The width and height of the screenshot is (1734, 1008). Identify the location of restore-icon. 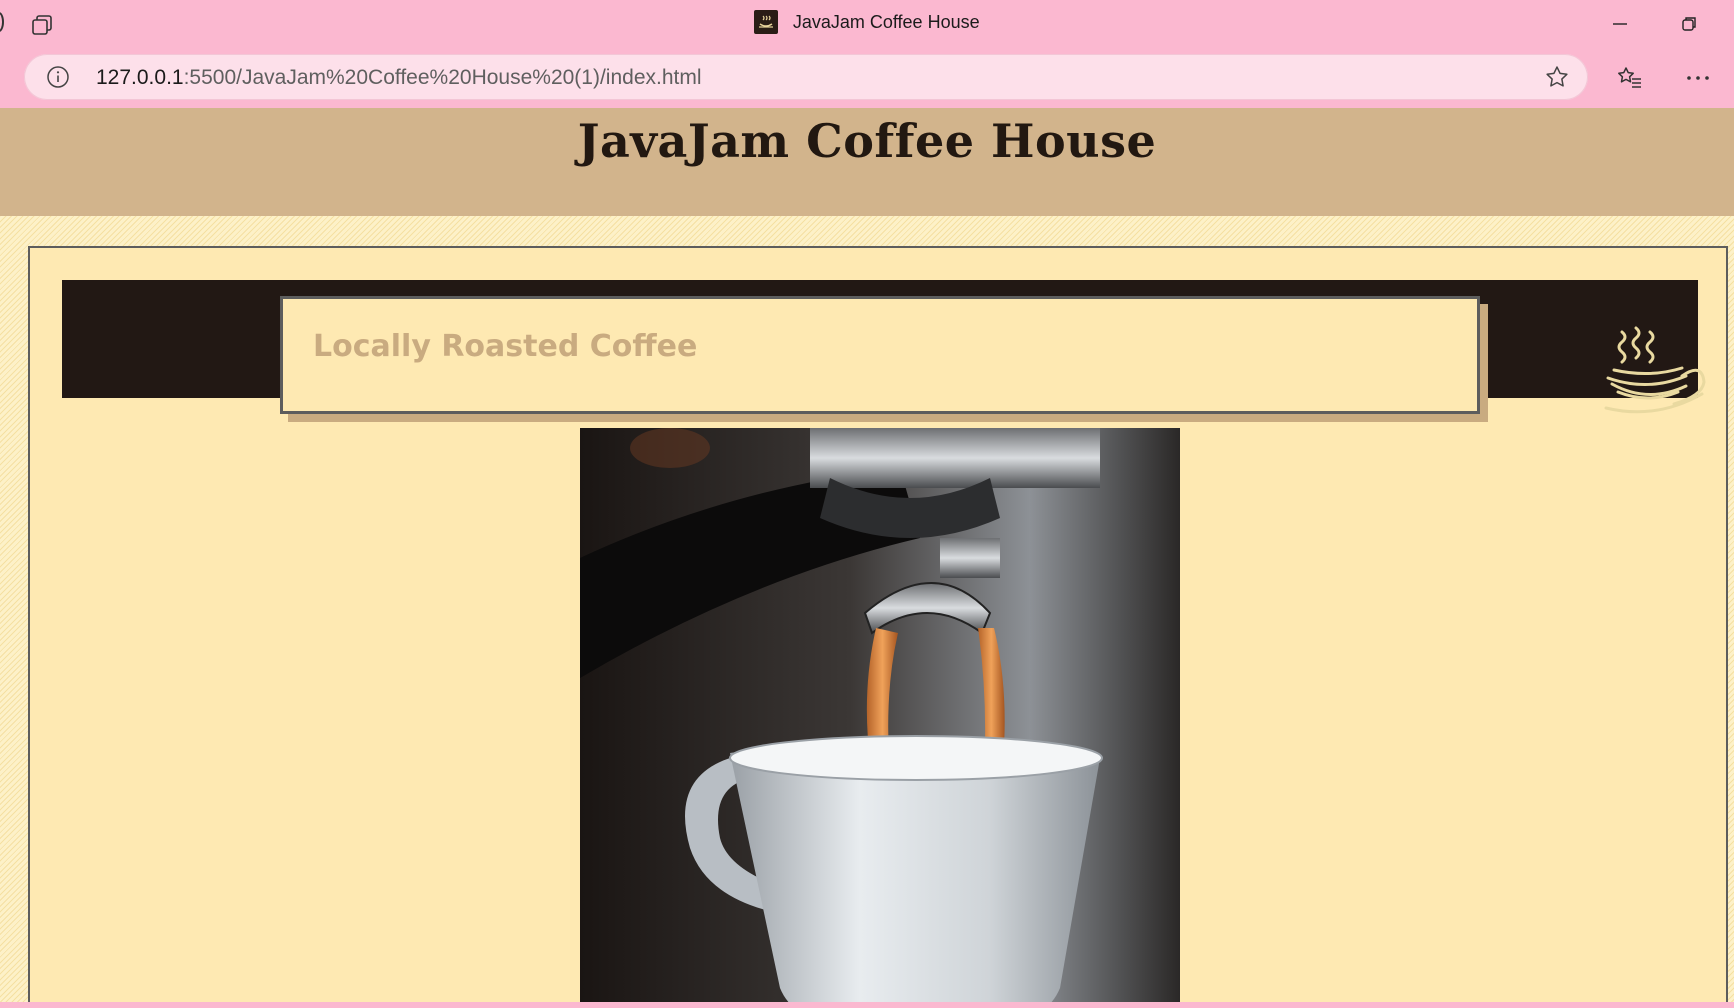
(1688, 24).